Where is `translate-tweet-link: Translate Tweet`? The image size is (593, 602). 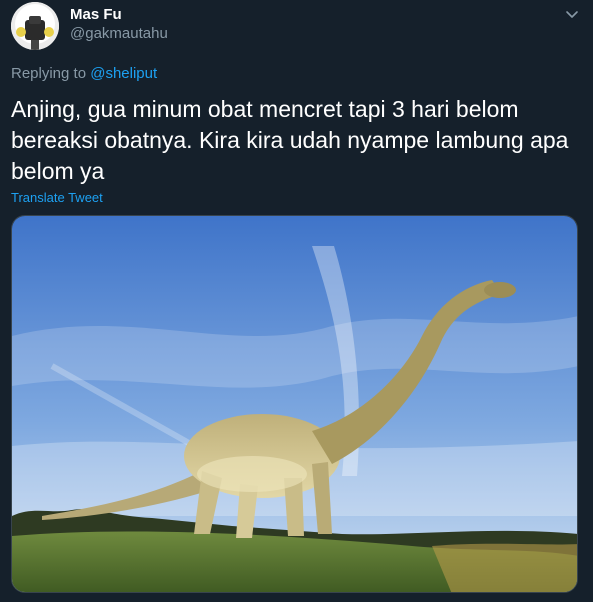 translate-tweet-link: Translate Tweet is located at coordinates (57, 197).